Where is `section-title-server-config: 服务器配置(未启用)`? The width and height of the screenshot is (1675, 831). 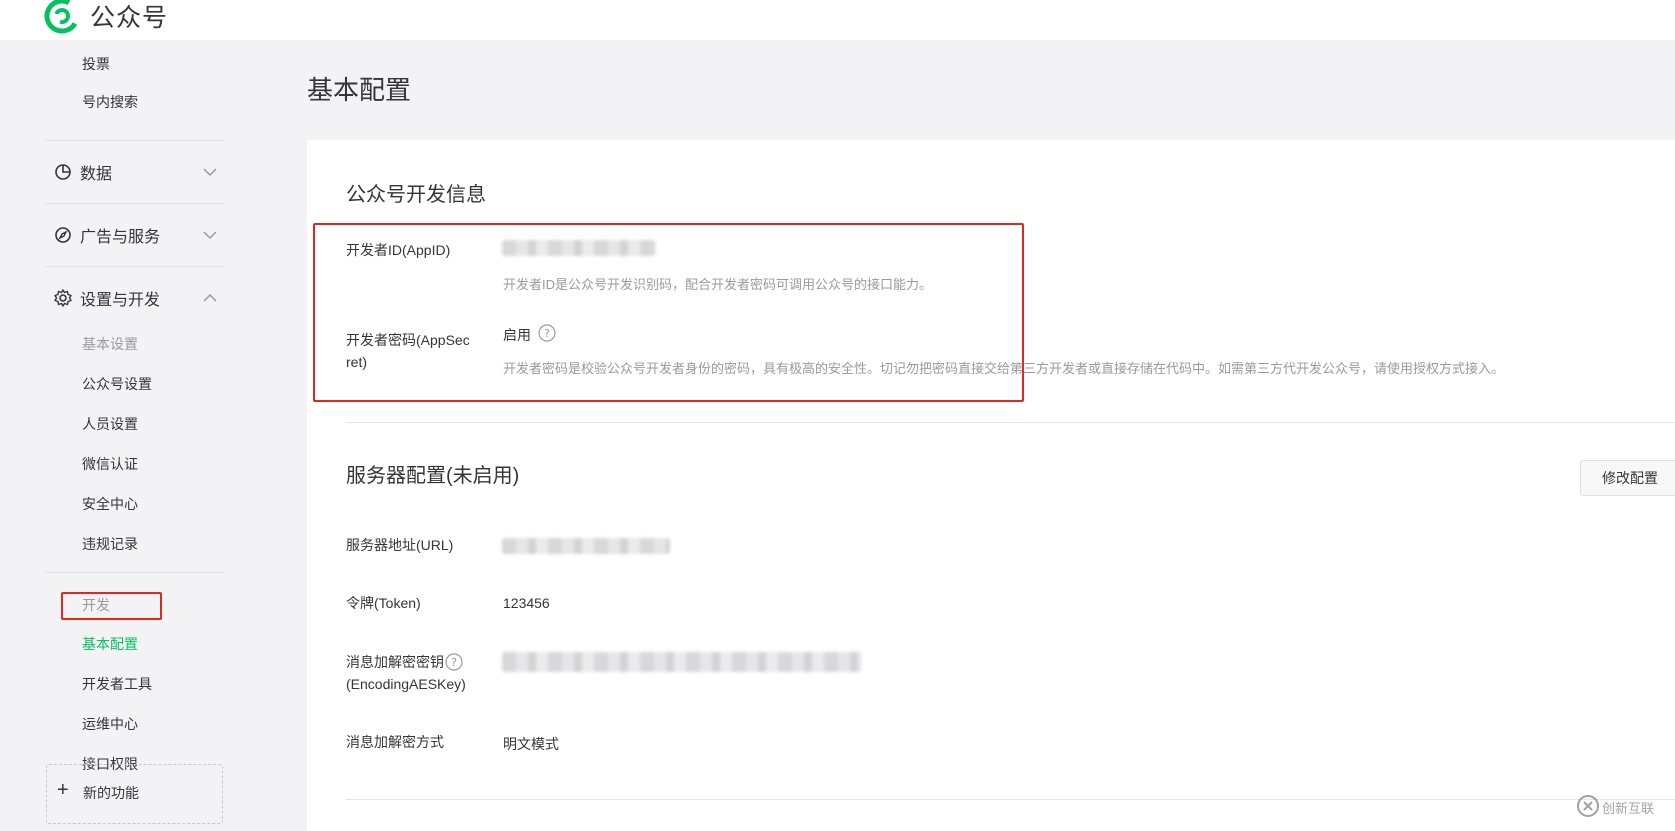
section-title-server-config: 服务器配置(未启用) is located at coordinates (433, 476).